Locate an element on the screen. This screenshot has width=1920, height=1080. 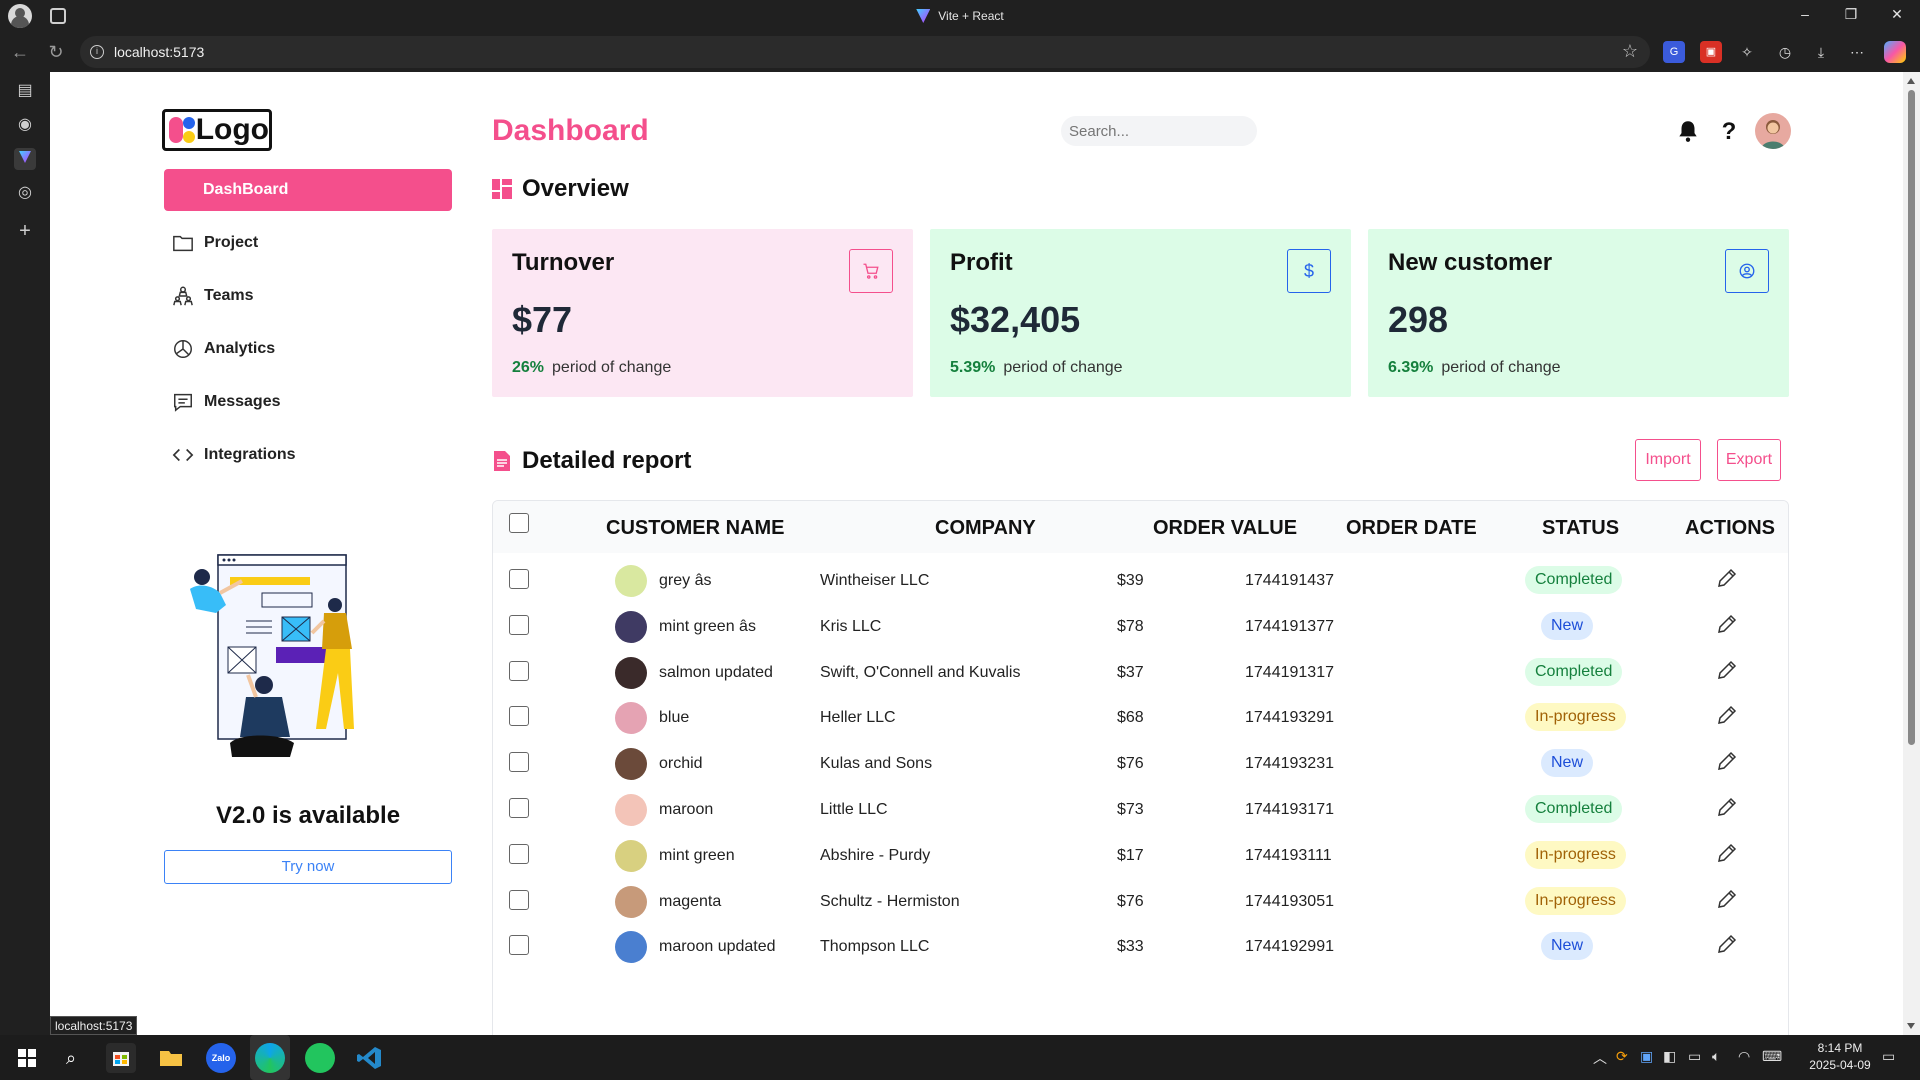
minimize-icon: – is located at coordinates (1805, 14).